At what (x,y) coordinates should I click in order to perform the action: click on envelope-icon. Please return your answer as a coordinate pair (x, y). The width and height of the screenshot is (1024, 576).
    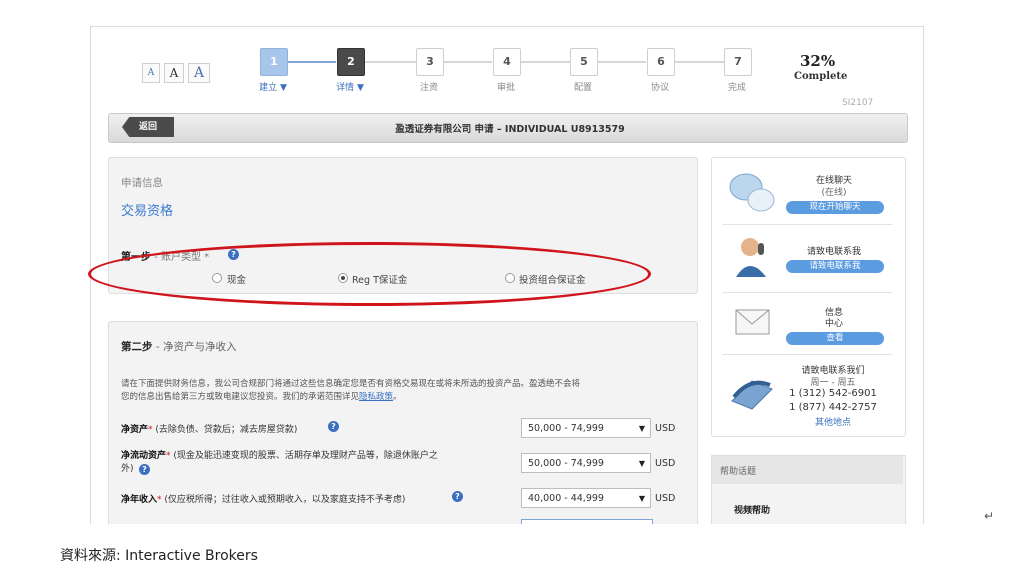
    Looking at the image, I should click on (752, 322).